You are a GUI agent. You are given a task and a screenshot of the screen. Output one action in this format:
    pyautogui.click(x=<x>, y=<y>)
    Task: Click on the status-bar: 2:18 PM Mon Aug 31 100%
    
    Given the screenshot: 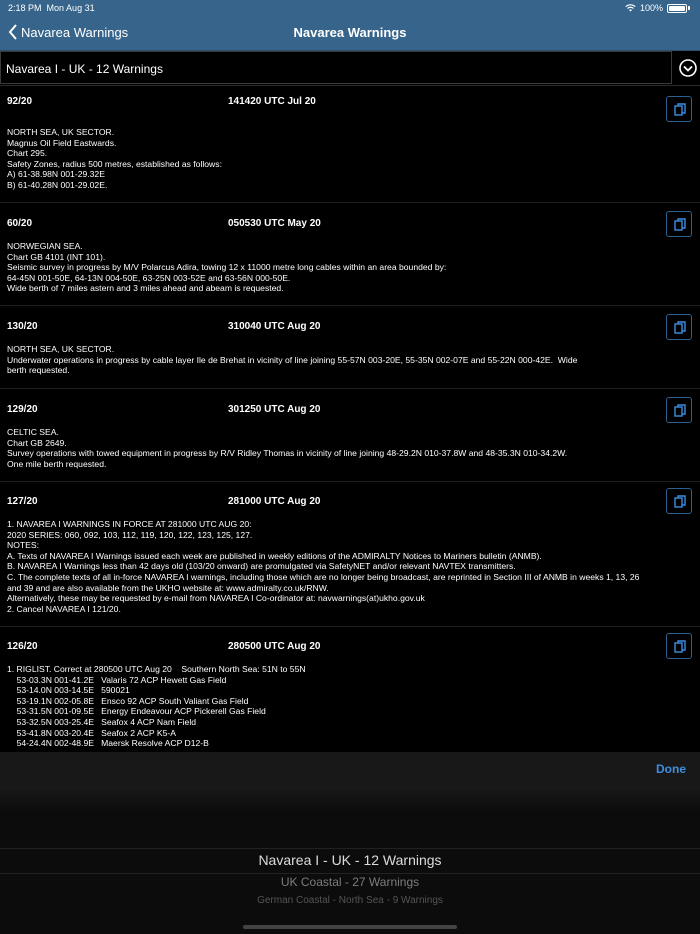 What is the action you would take?
    pyautogui.click(x=350, y=8)
    